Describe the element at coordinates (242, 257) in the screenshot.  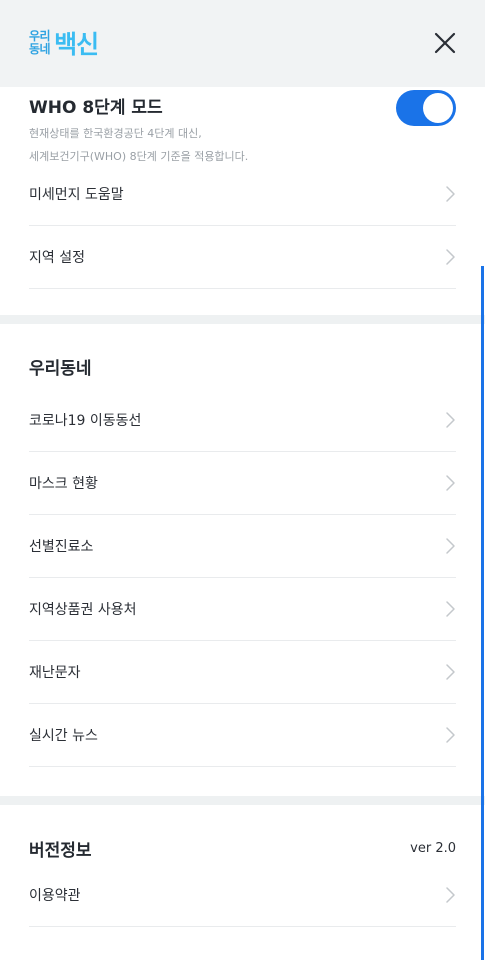
I see `list-item-region-settings: 지역 설정` at that location.